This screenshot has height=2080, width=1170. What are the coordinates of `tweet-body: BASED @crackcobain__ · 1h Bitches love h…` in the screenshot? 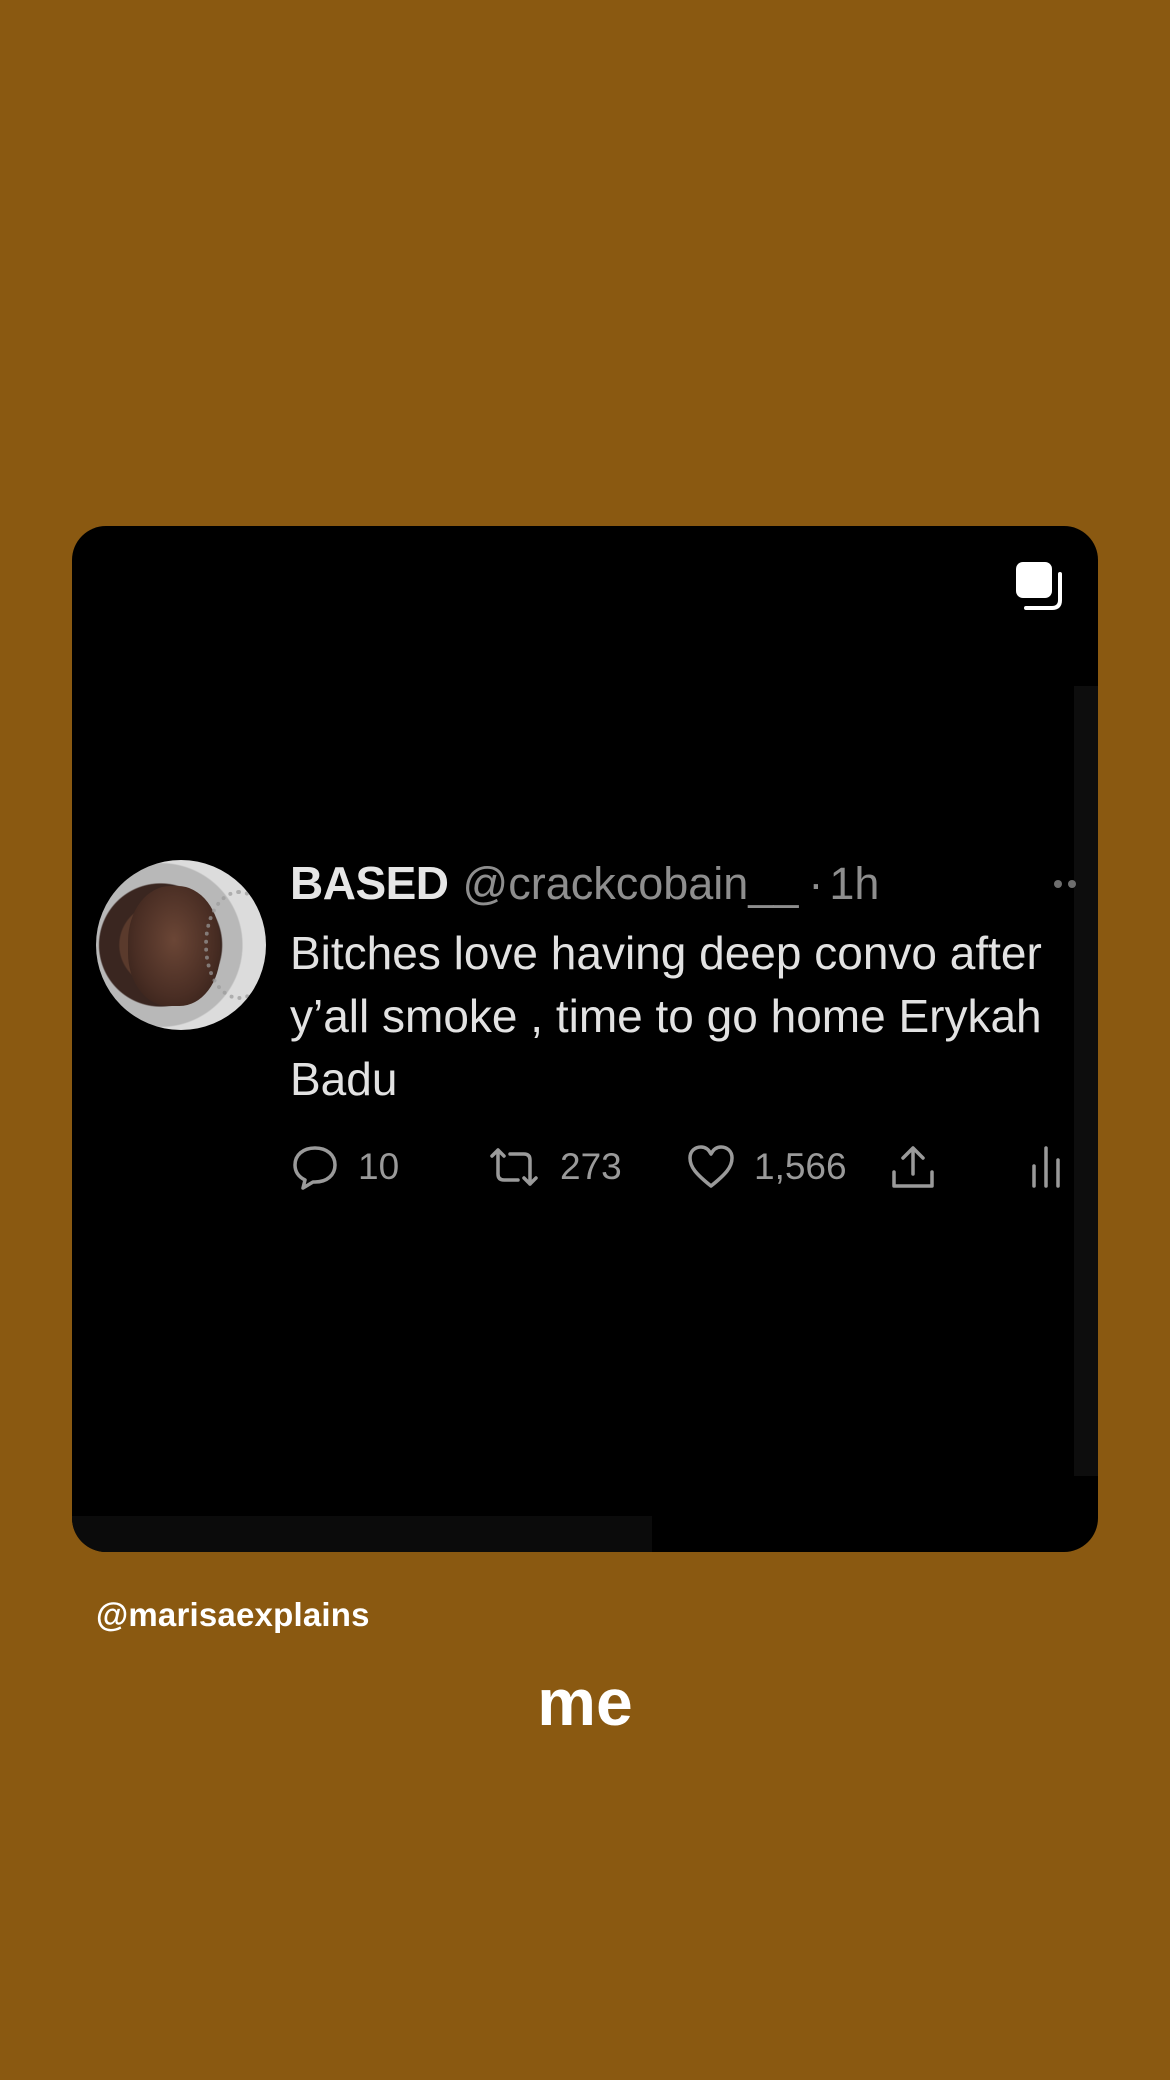 It's located at (685, 1026).